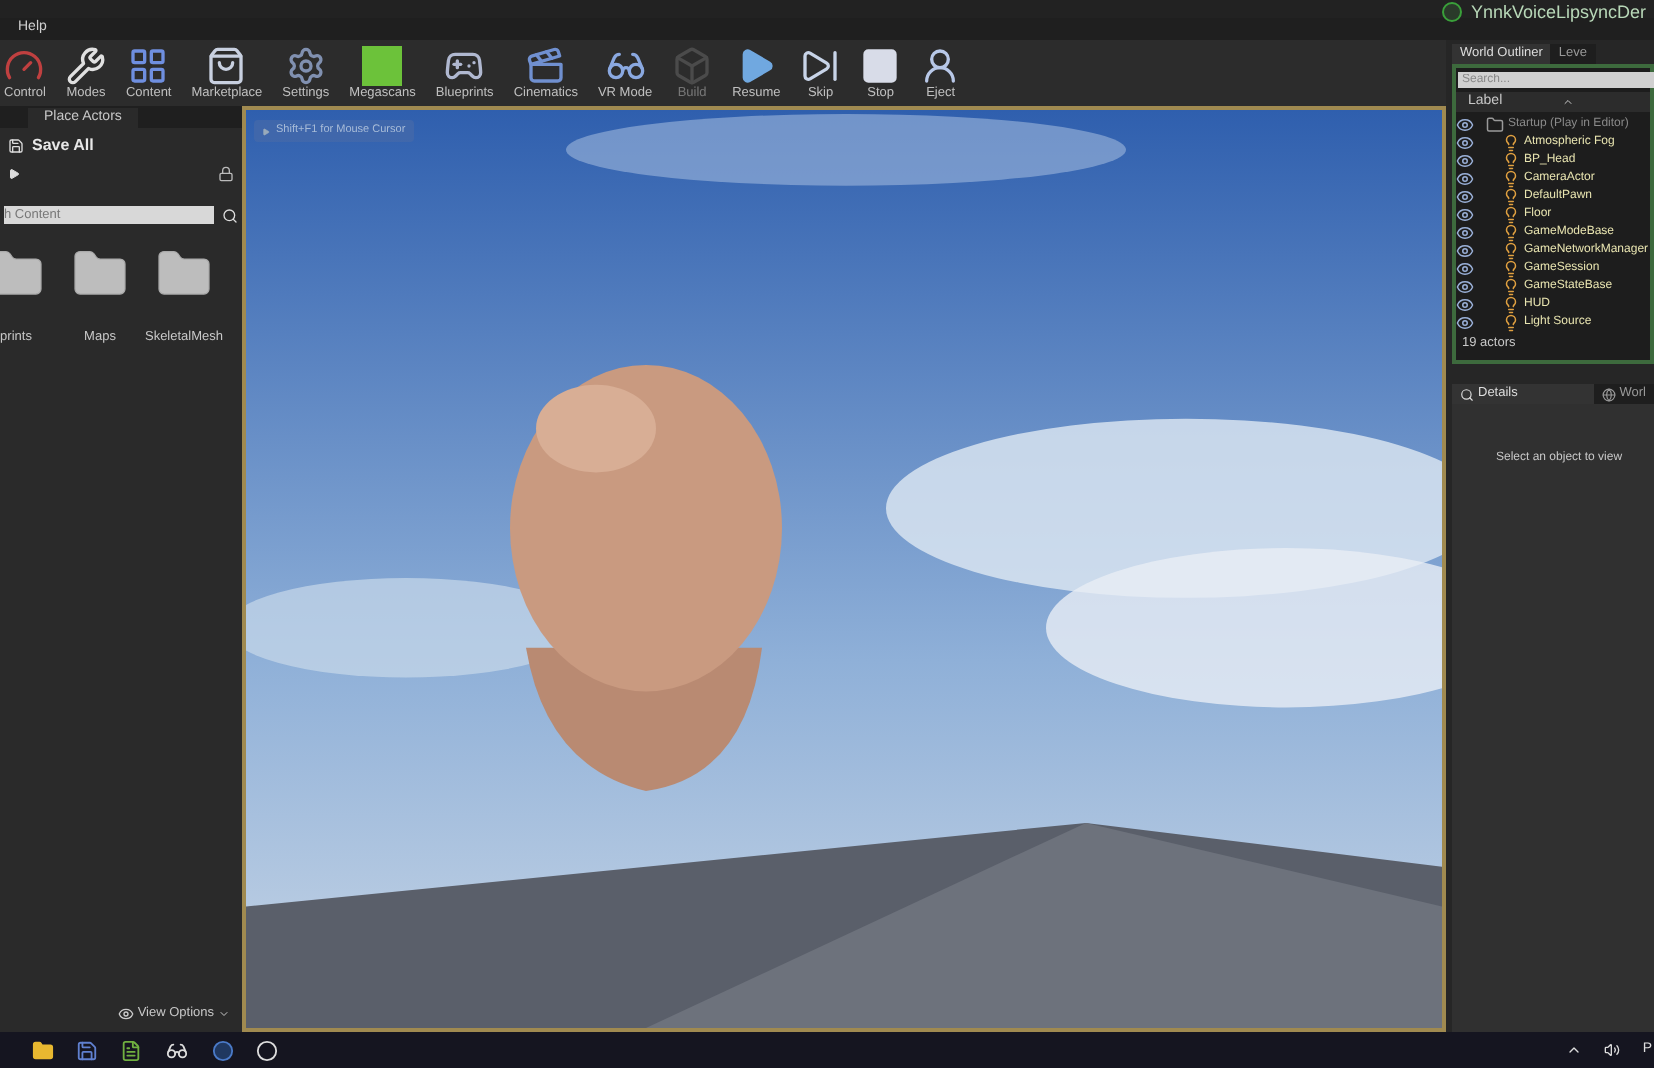 The image size is (1654, 1068). Describe the element at coordinates (820, 66) in the screenshot. I see `skip-icon` at that location.